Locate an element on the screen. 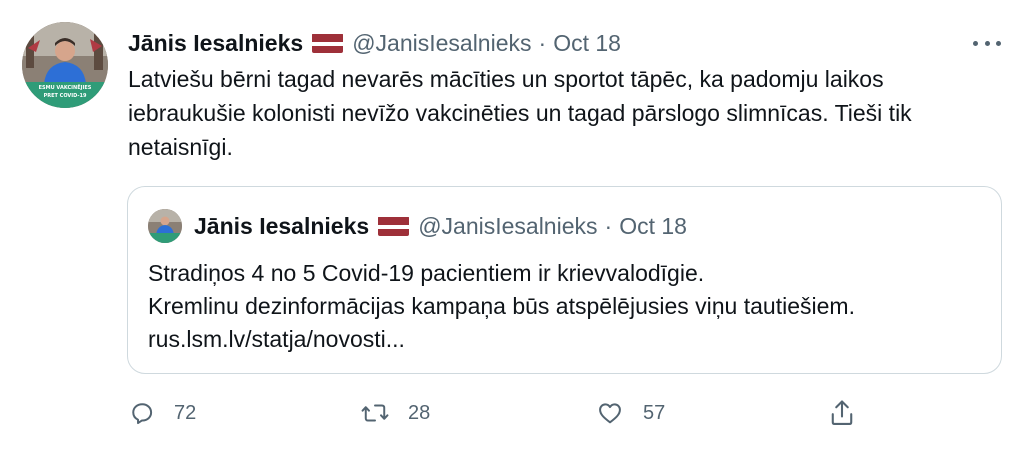 The height and width of the screenshot is (461, 1024). author-handle: @JanisIesalnieks is located at coordinates (441, 43).